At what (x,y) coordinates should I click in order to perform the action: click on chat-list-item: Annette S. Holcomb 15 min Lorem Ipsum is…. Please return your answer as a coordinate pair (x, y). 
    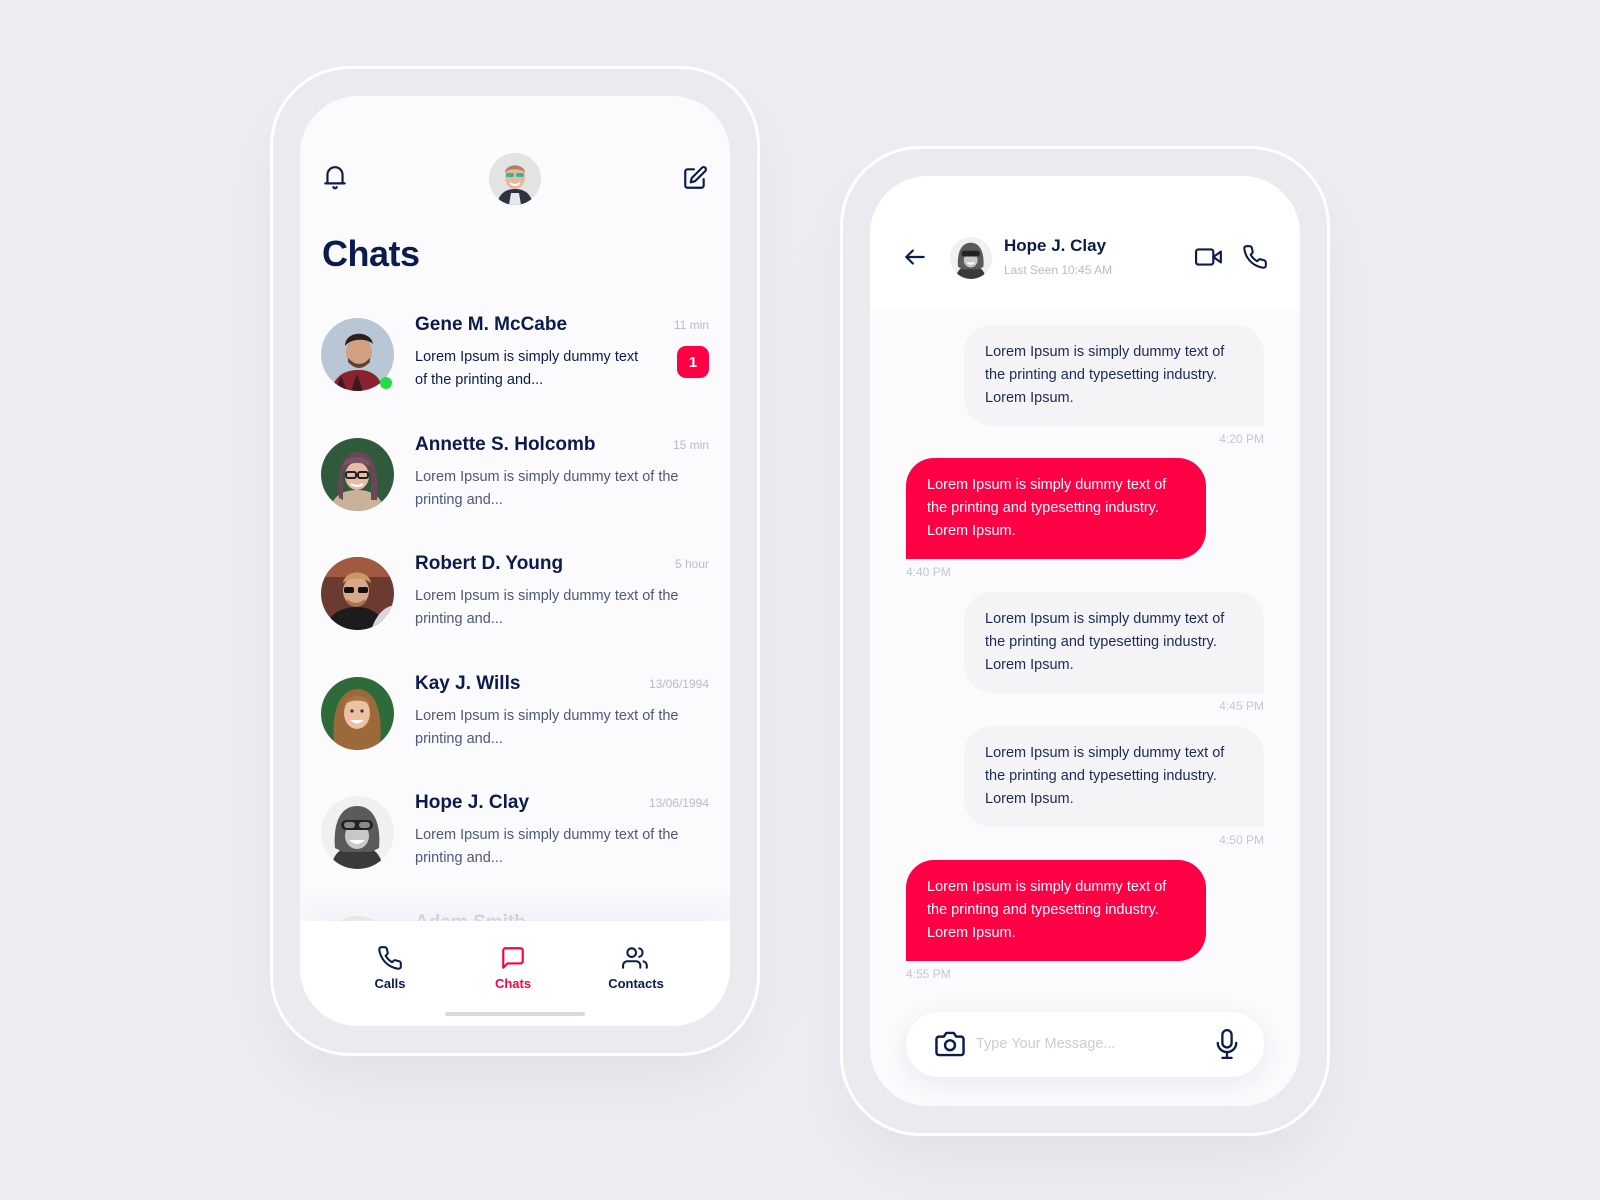
    Looking at the image, I should click on (515, 494).